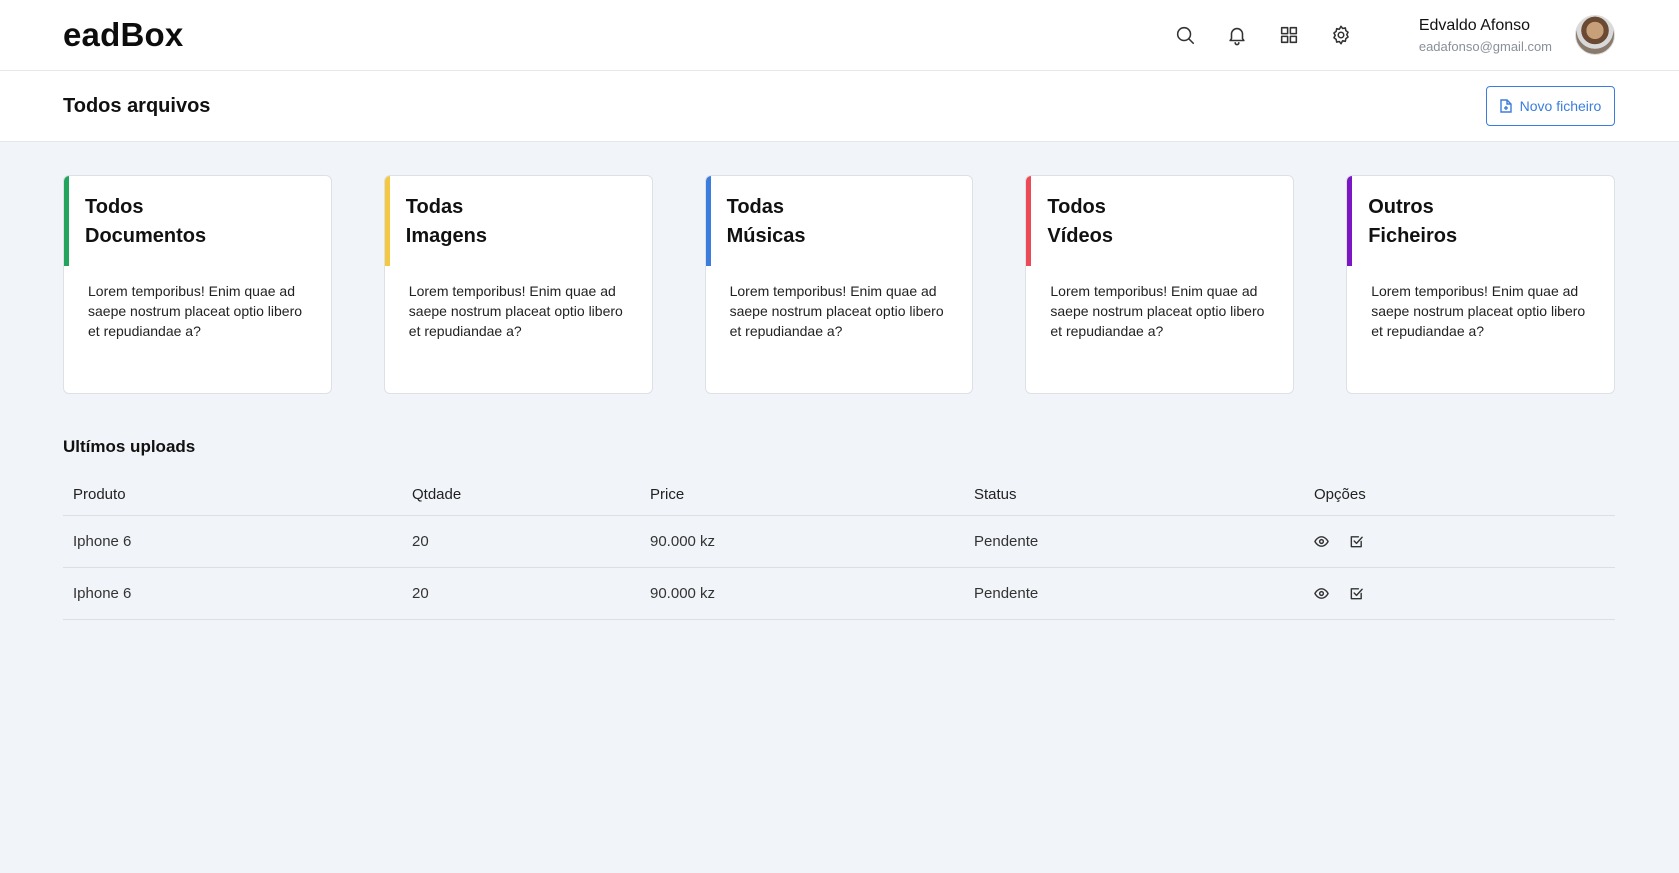 The height and width of the screenshot is (873, 1679). I want to click on card-title: Imagens, so click(446, 236).